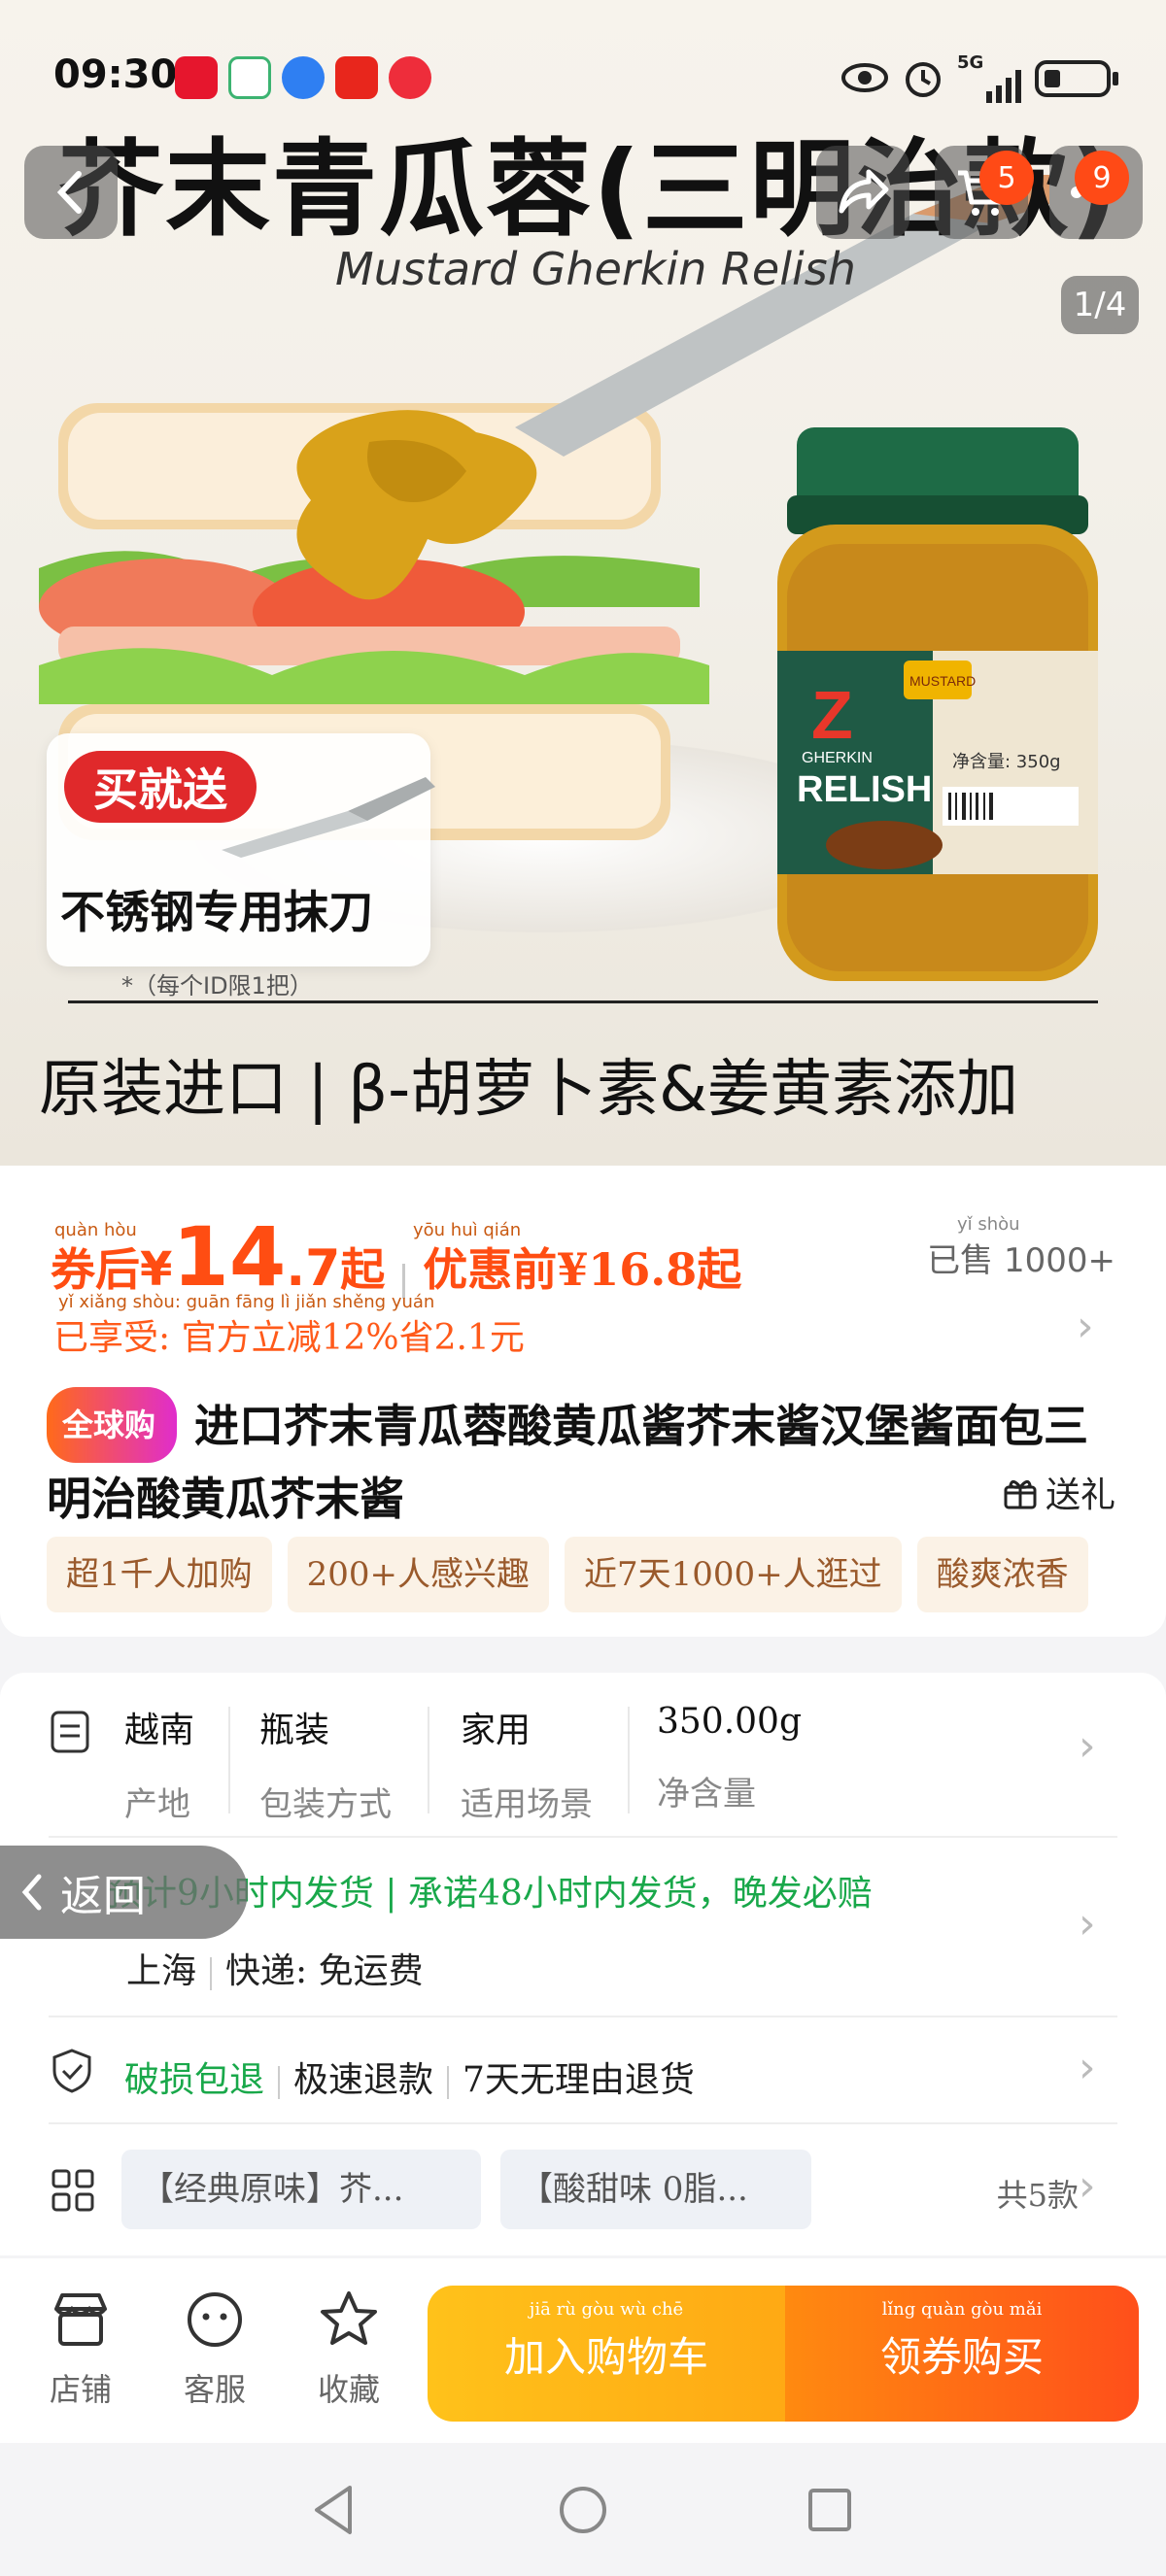 The width and height of the screenshot is (1166, 2576). Describe the element at coordinates (1076, 78) in the screenshot. I see `battery-icon` at that location.